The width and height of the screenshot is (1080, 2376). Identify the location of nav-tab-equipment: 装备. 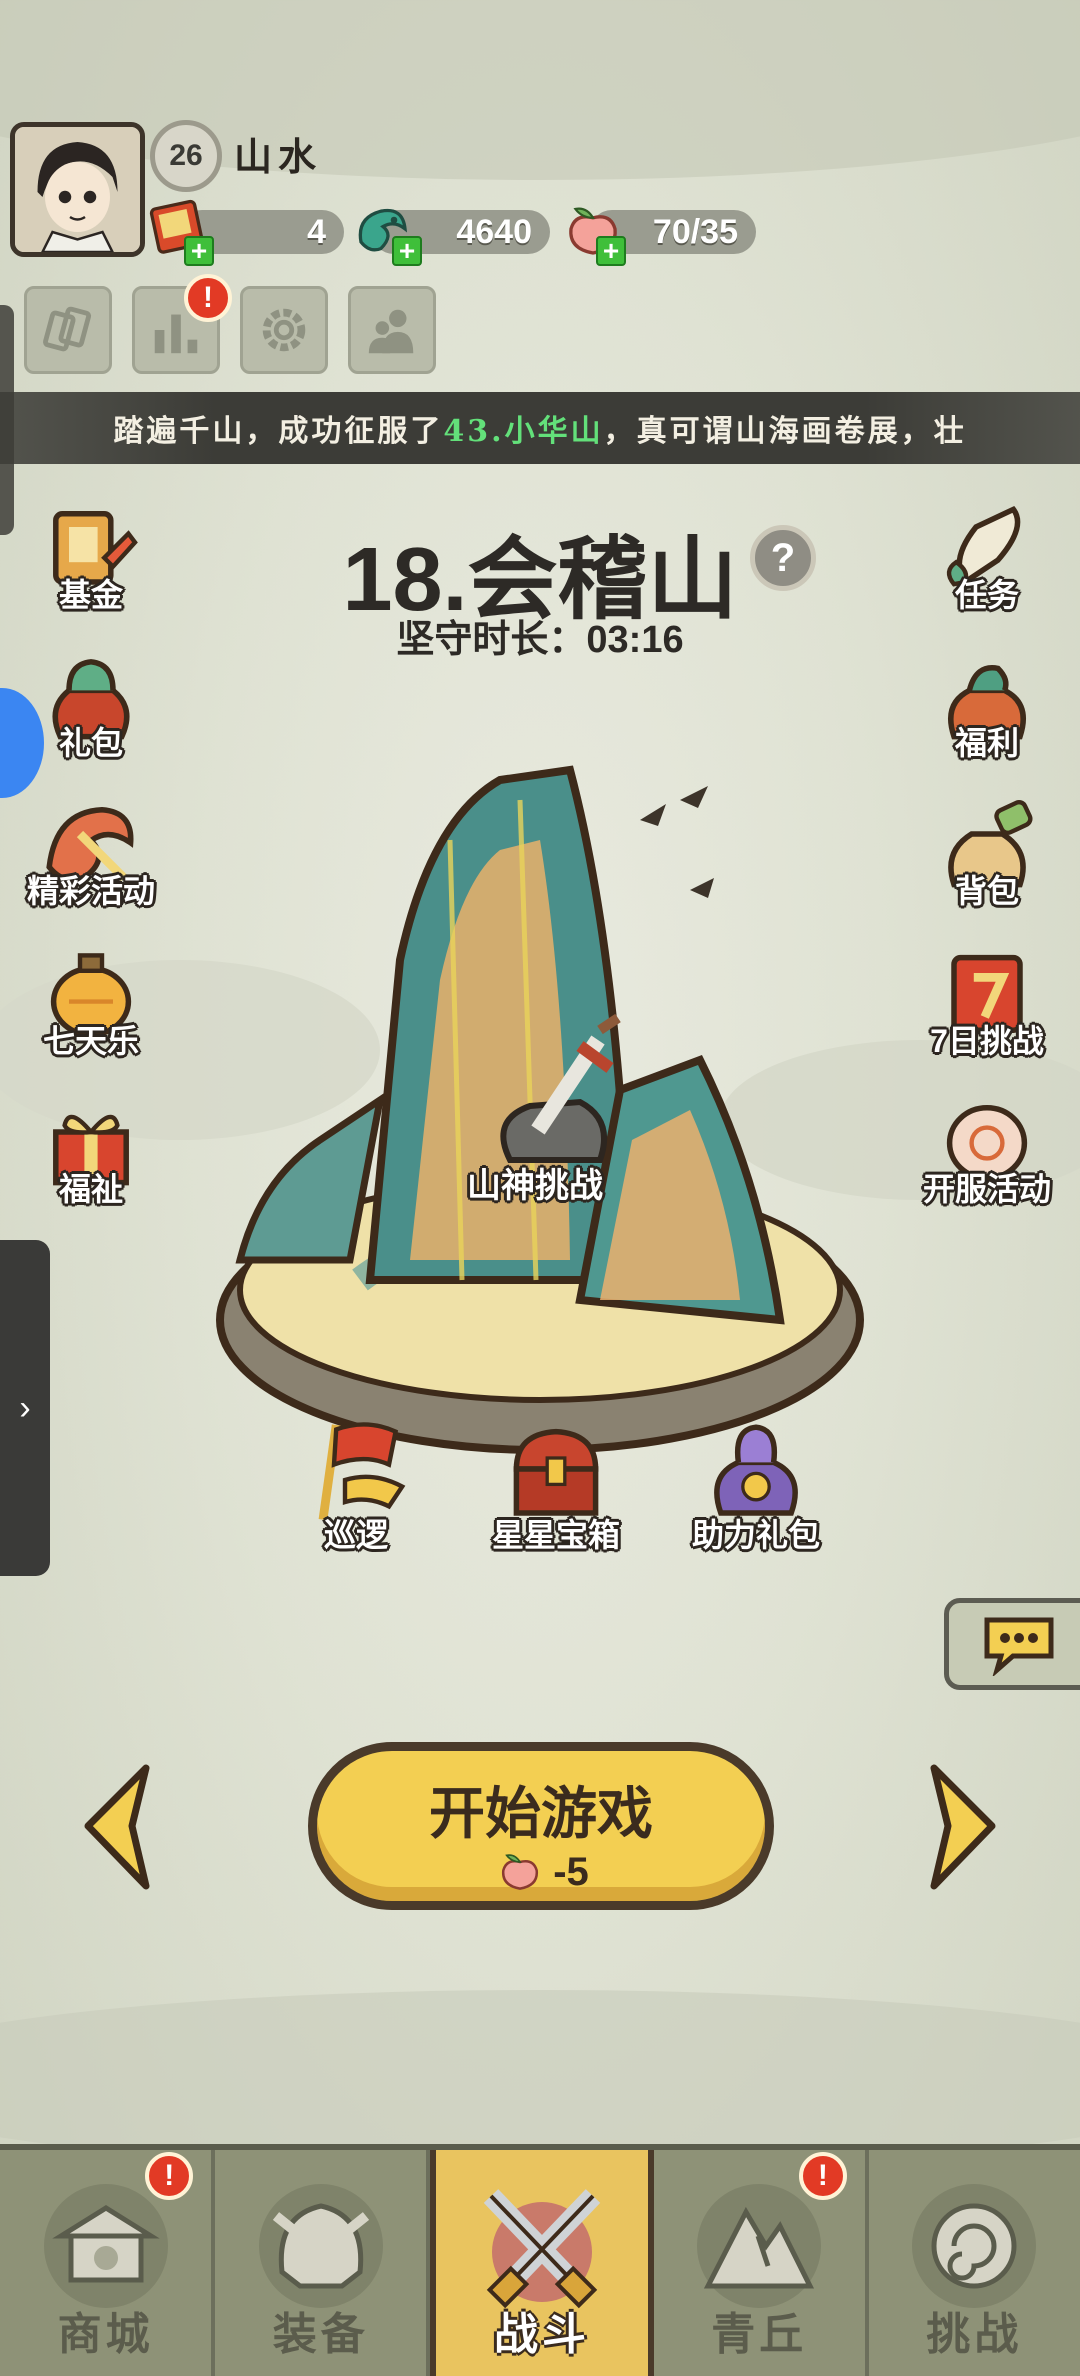
(323, 2263).